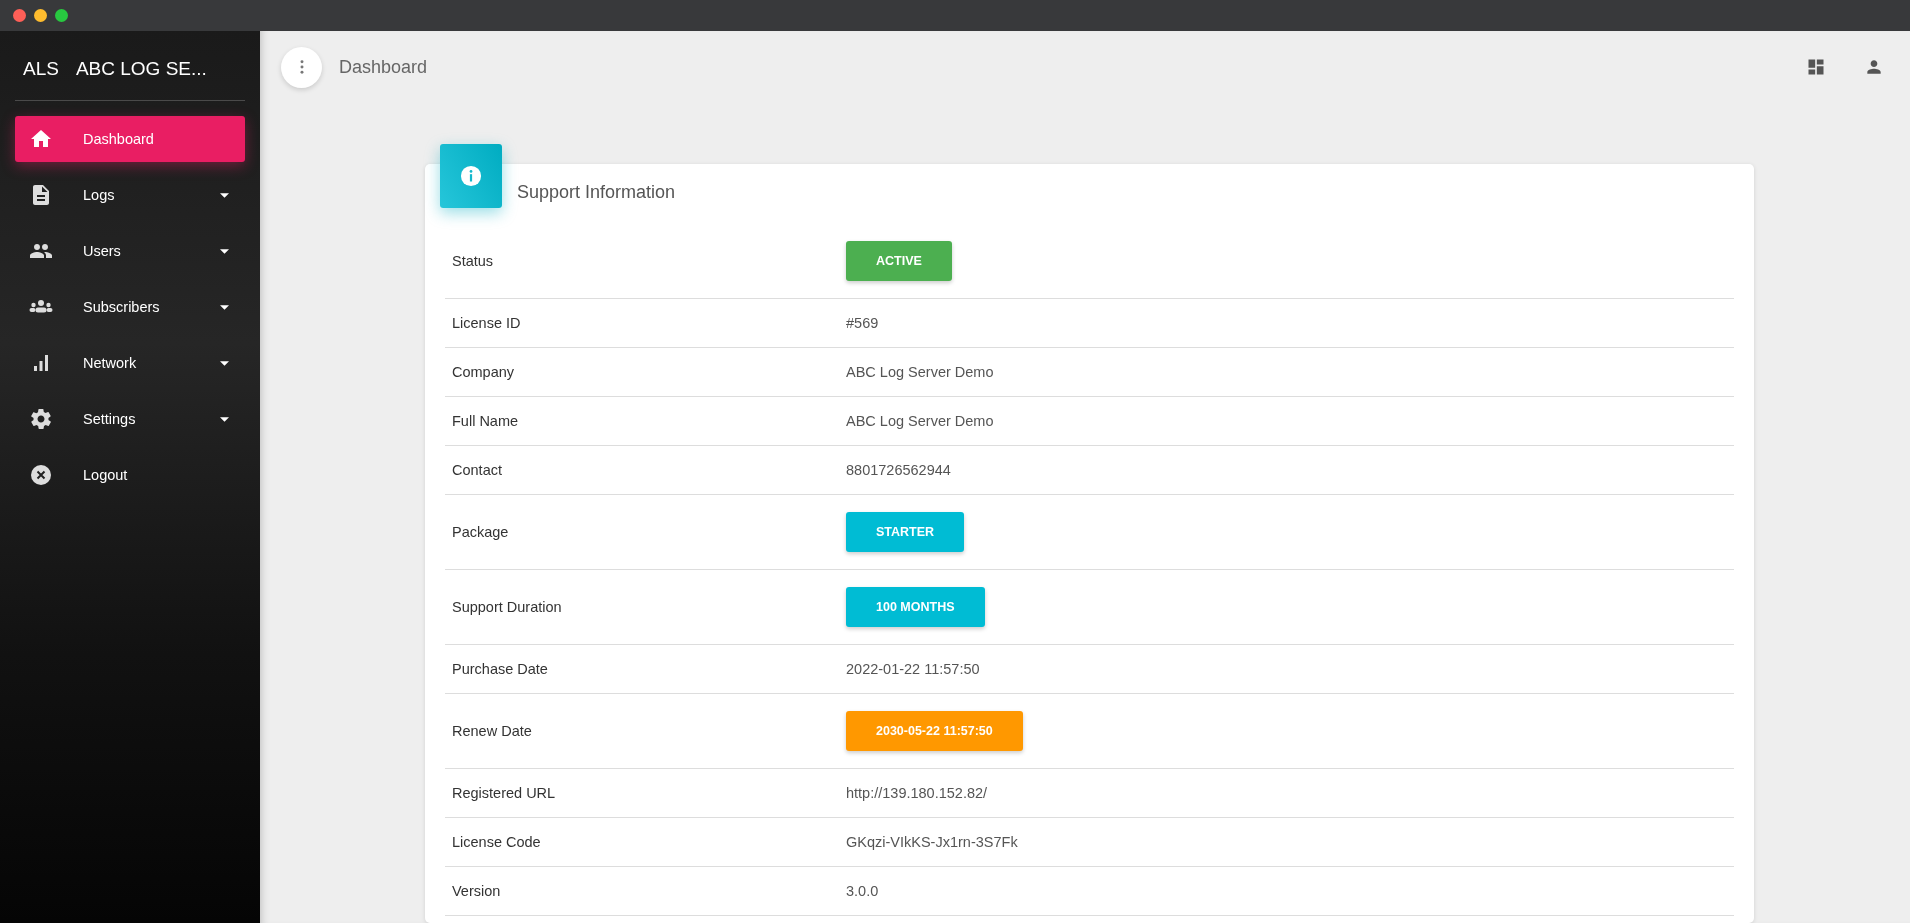 Image resolution: width=1910 pixels, height=923 pixels. What do you see at coordinates (130, 419) in the screenshot?
I see `sidebar-item: Settings` at bounding box center [130, 419].